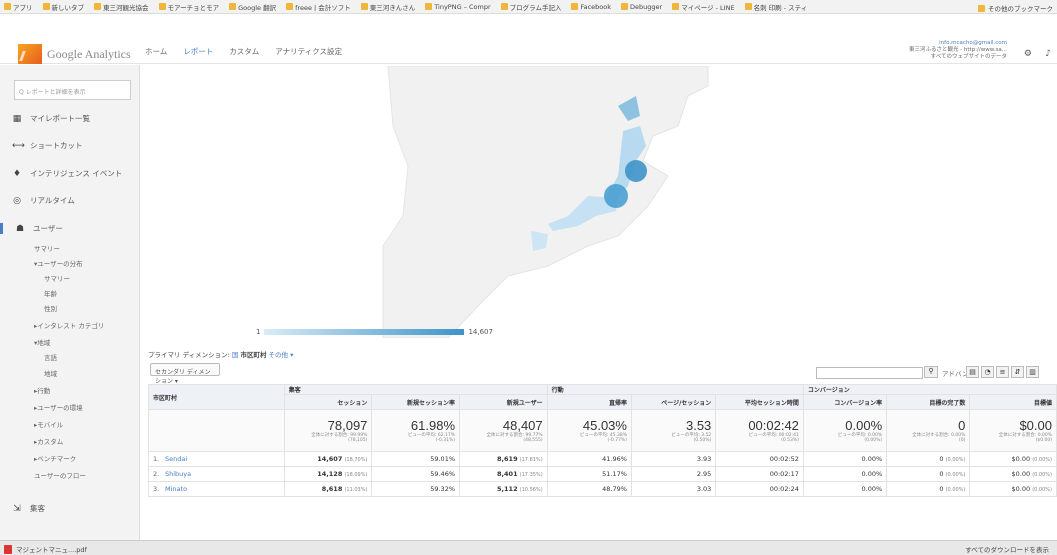 The image size is (1057, 555). What do you see at coordinates (1013, 459) in the screenshot?
I see `metric-cell: $0.00 (0.00%)` at bounding box center [1013, 459].